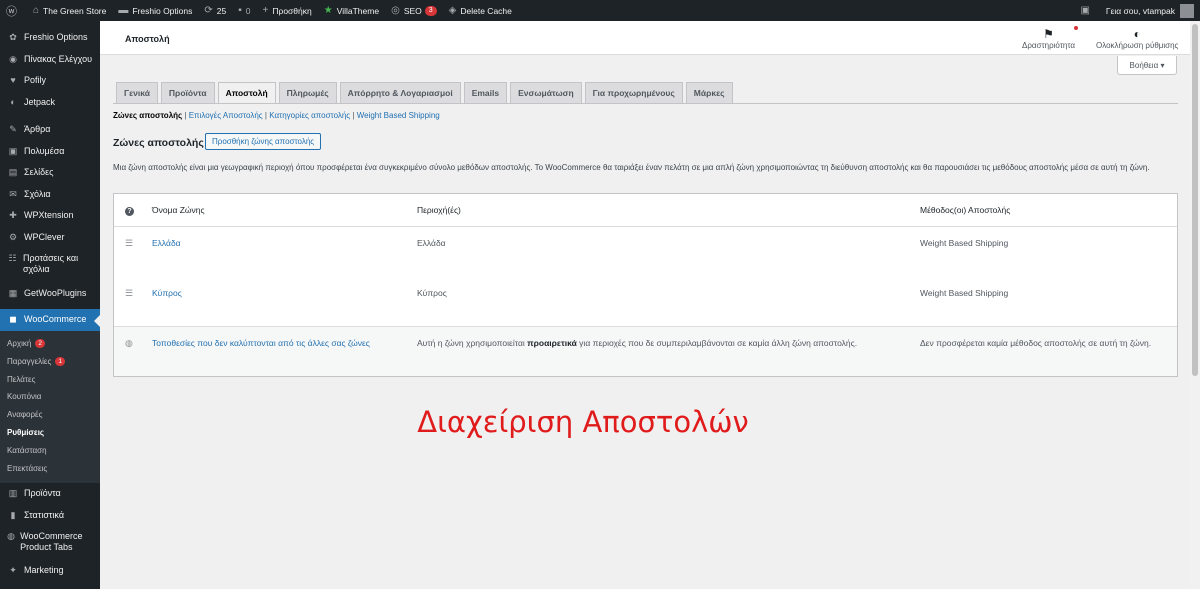 The width and height of the screenshot is (1200, 589). I want to click on updates-link: ⟳ 25, so click(215, 10).